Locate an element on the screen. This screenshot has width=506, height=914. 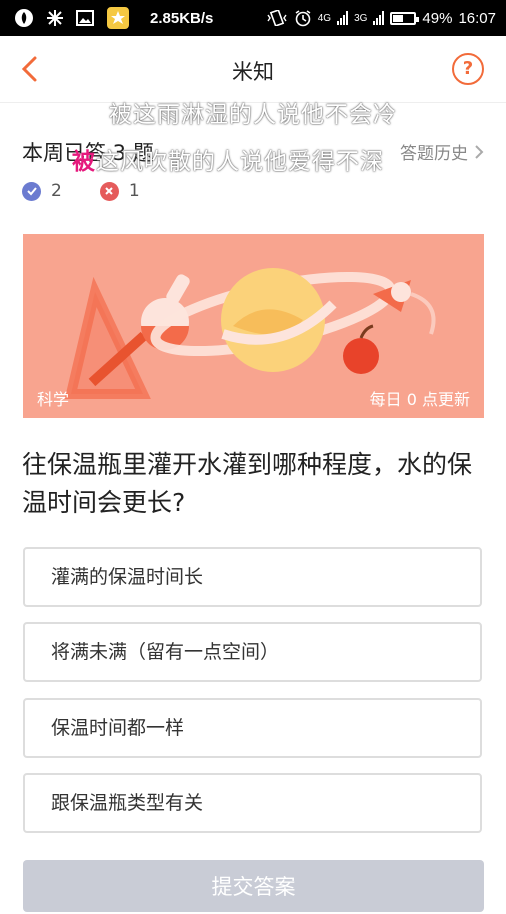
signal-icon is located at coordinates (343, 18).